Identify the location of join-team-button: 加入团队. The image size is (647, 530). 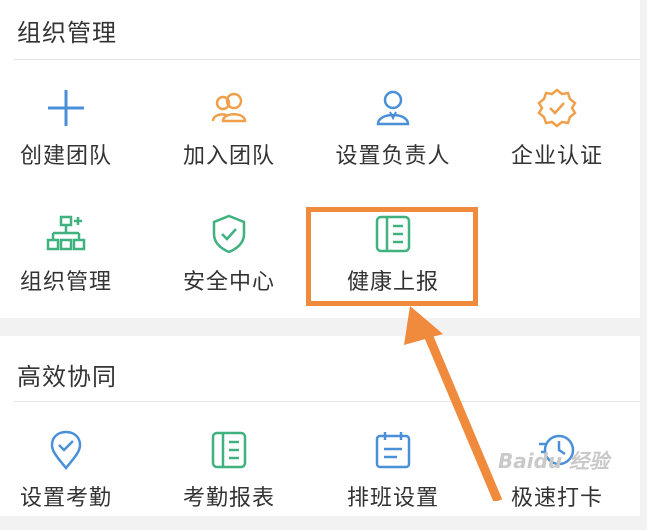
(229, 138).